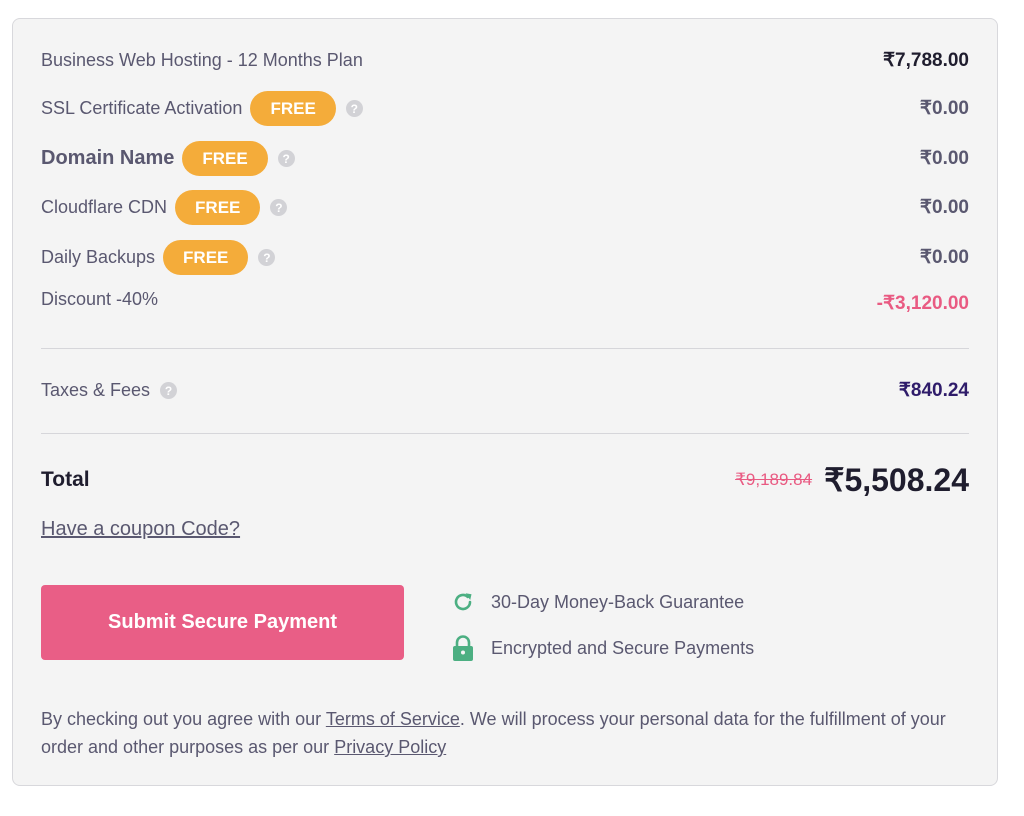  I want to click on original-price: ₹9,189.84, so click(774, 479).